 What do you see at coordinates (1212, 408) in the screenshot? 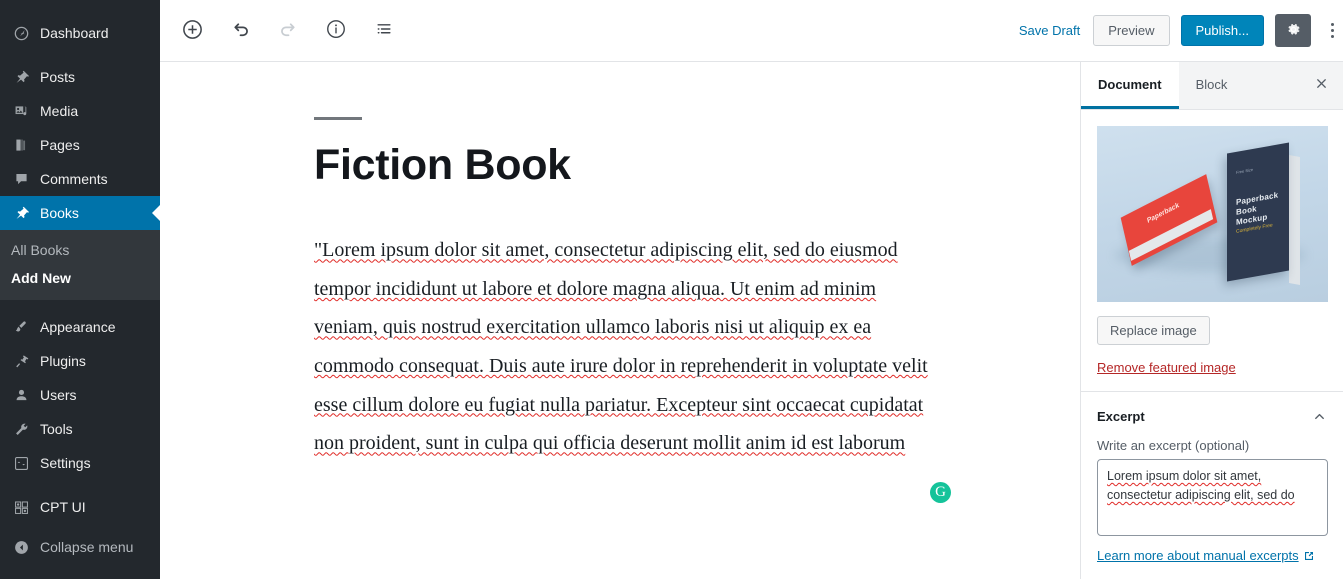
I see `excerpt-panel-header: Excerpt` at bounding box center [1212, 408].